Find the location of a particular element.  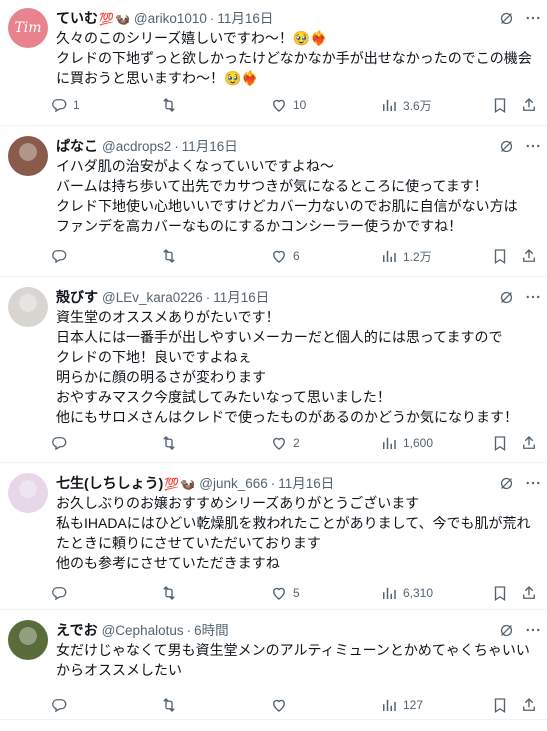

like-button is located at coordinates (281, 705).